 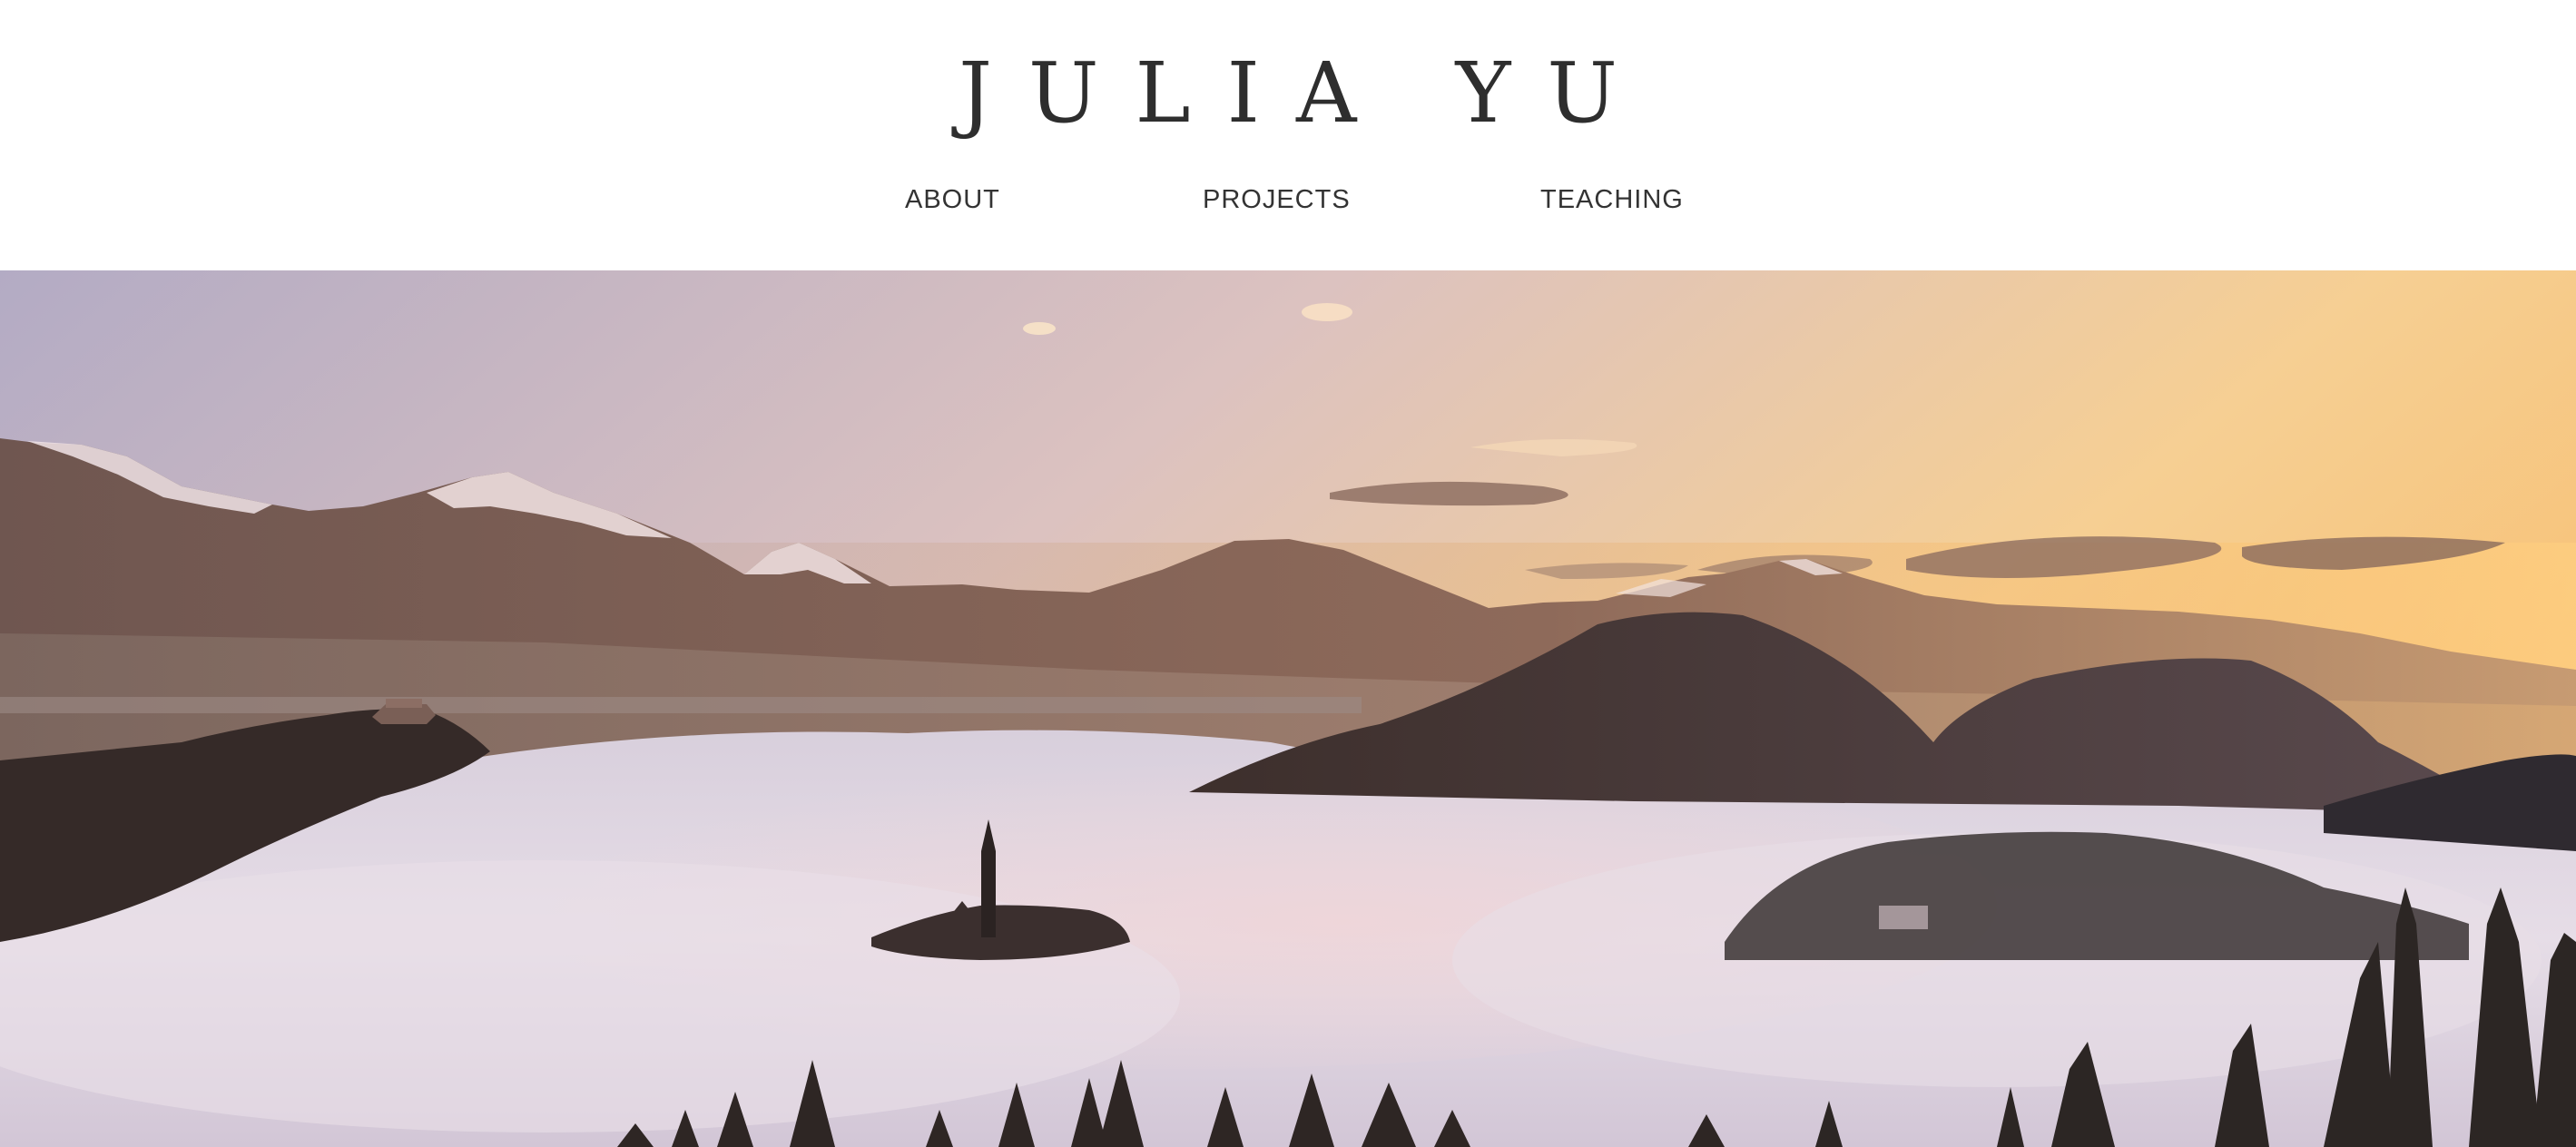 I want to click on main-nav: ABOUT PROJECTS TEACHING, so click(x=1288, y=199).